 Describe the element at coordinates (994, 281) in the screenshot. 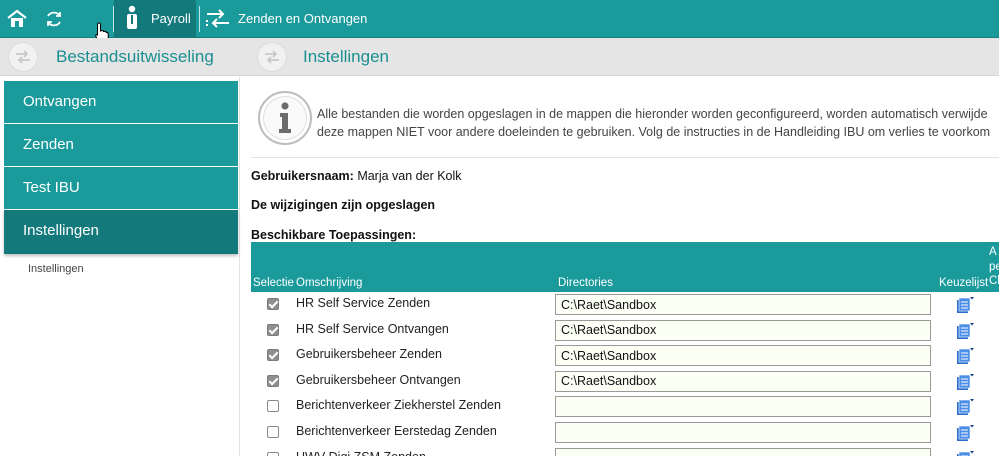

I see `column-header-extra: Cl` at that location.